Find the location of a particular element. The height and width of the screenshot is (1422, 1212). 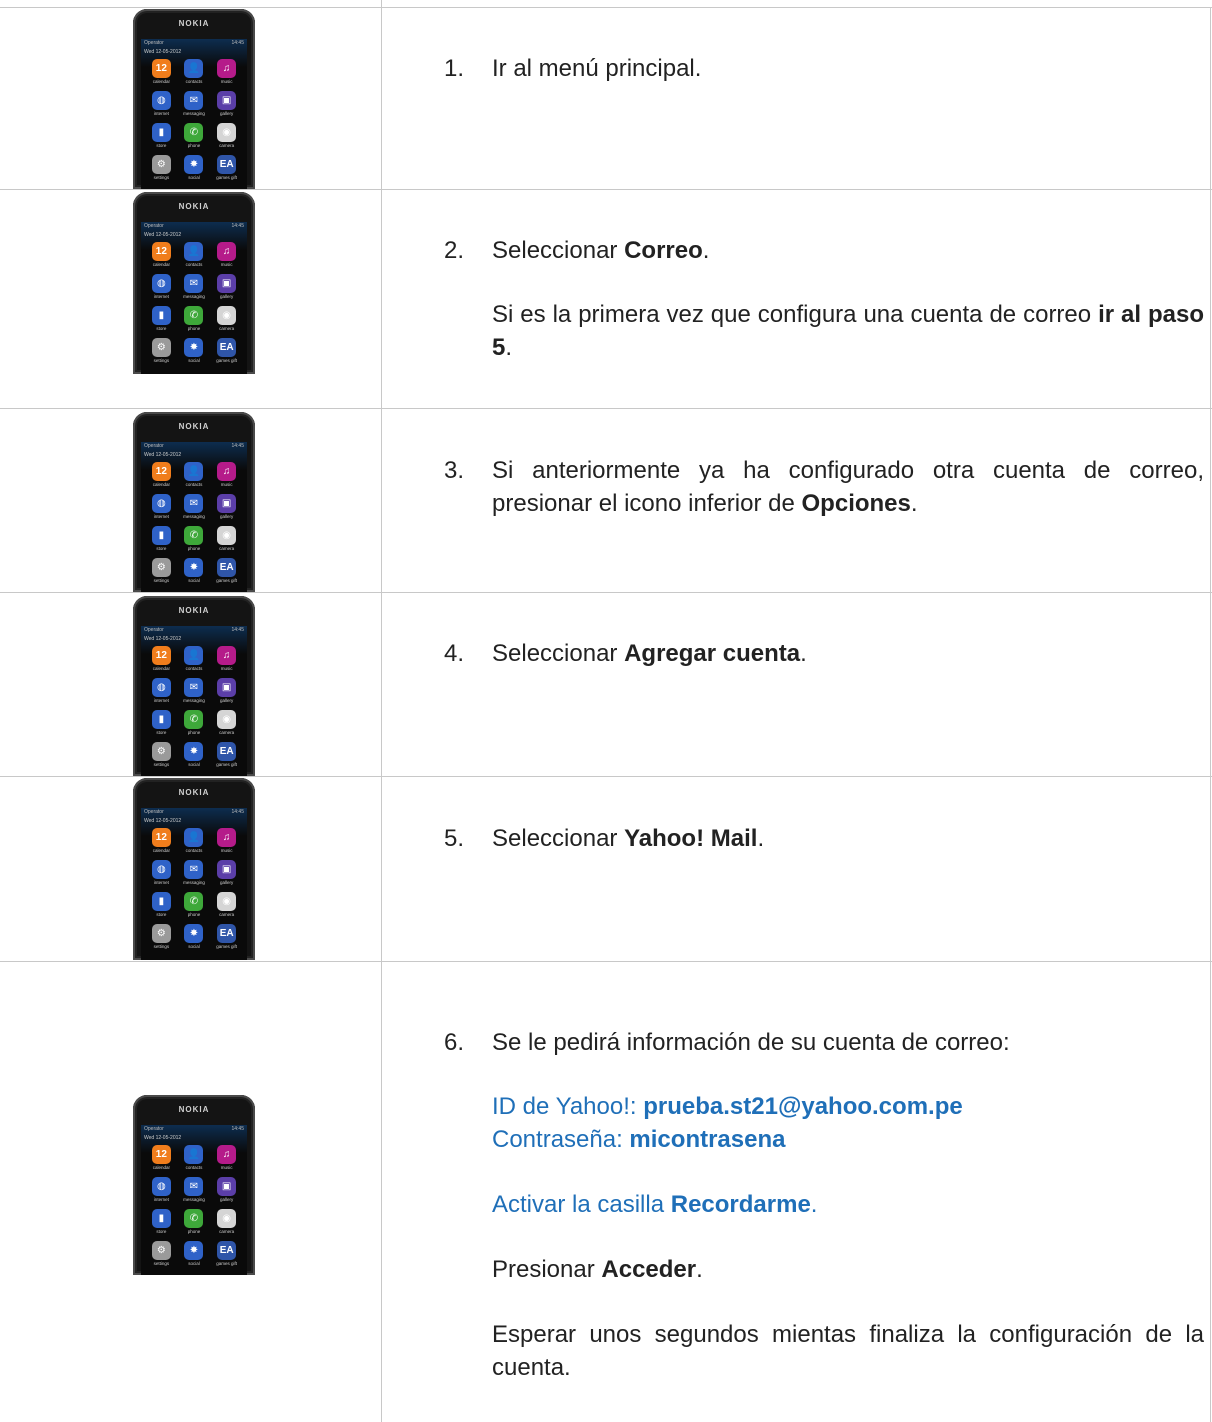

step-number: 4. is located at coordinates (454, 653).